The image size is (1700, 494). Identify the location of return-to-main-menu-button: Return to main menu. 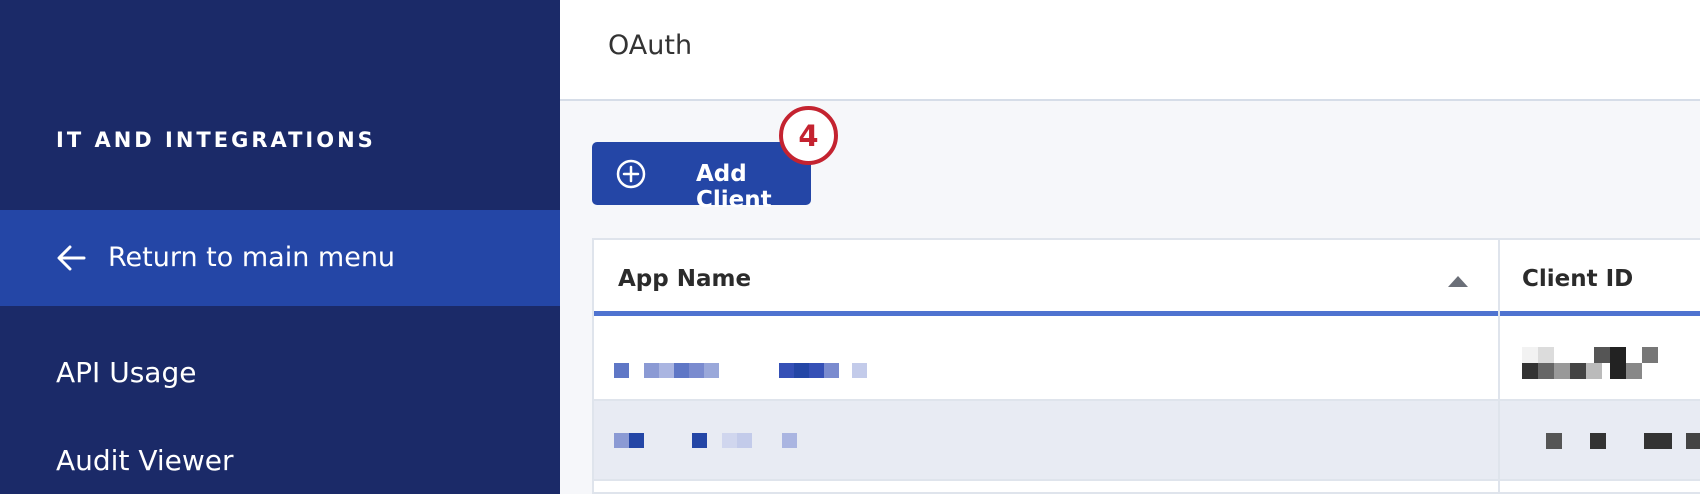
(280, 258).